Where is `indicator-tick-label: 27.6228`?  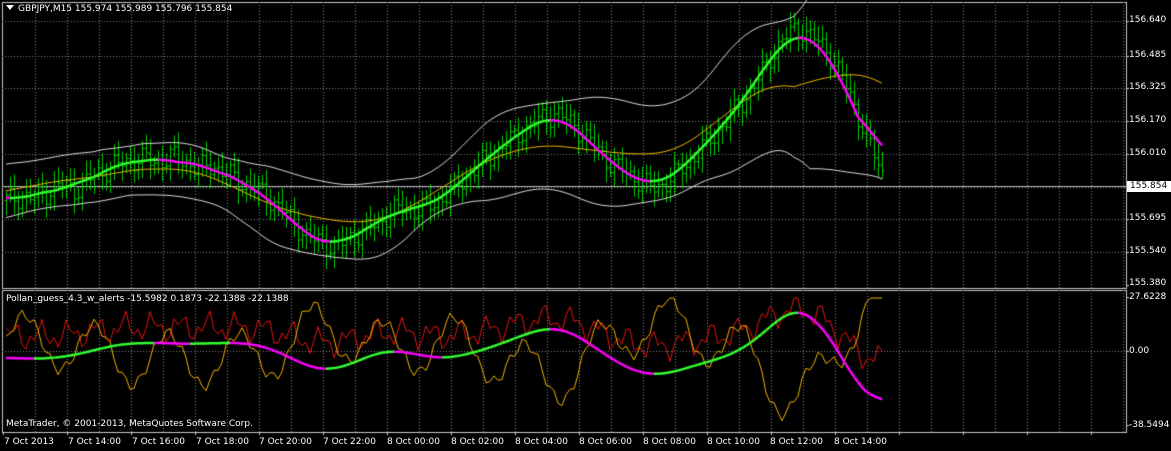
indicator-tick-label: 27.6228 is located at coordinates (1148, 297).